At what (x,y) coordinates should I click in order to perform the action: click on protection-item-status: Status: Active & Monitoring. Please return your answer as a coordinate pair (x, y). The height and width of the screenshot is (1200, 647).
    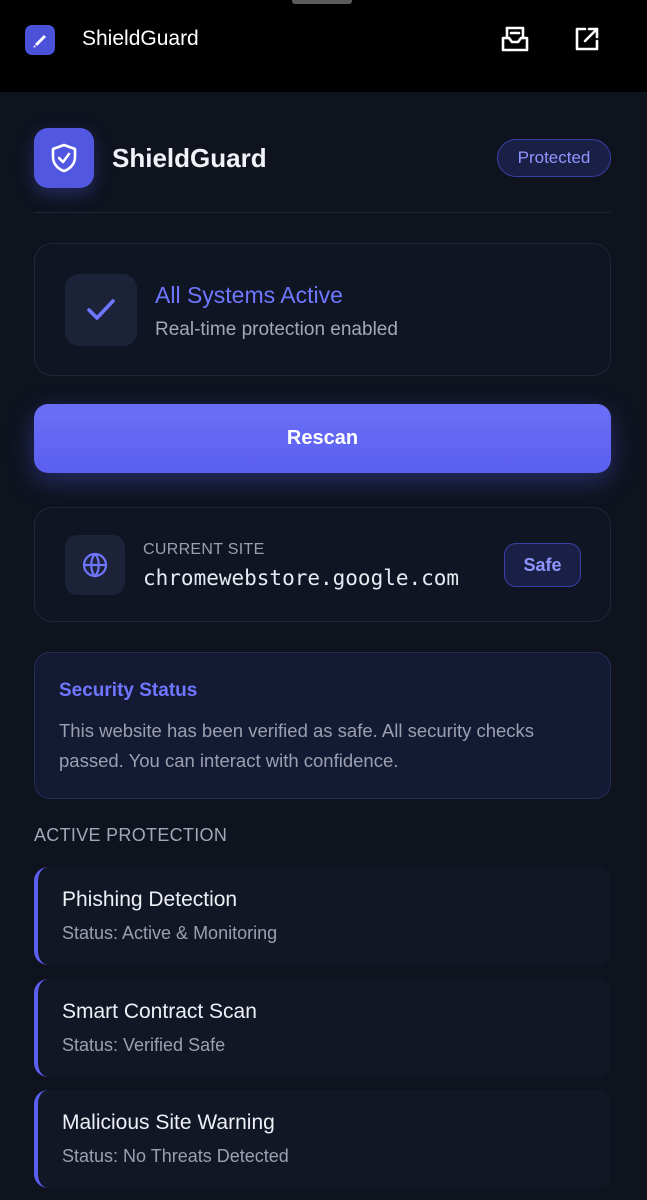
    Looking at the image, I should click on (170, 933).